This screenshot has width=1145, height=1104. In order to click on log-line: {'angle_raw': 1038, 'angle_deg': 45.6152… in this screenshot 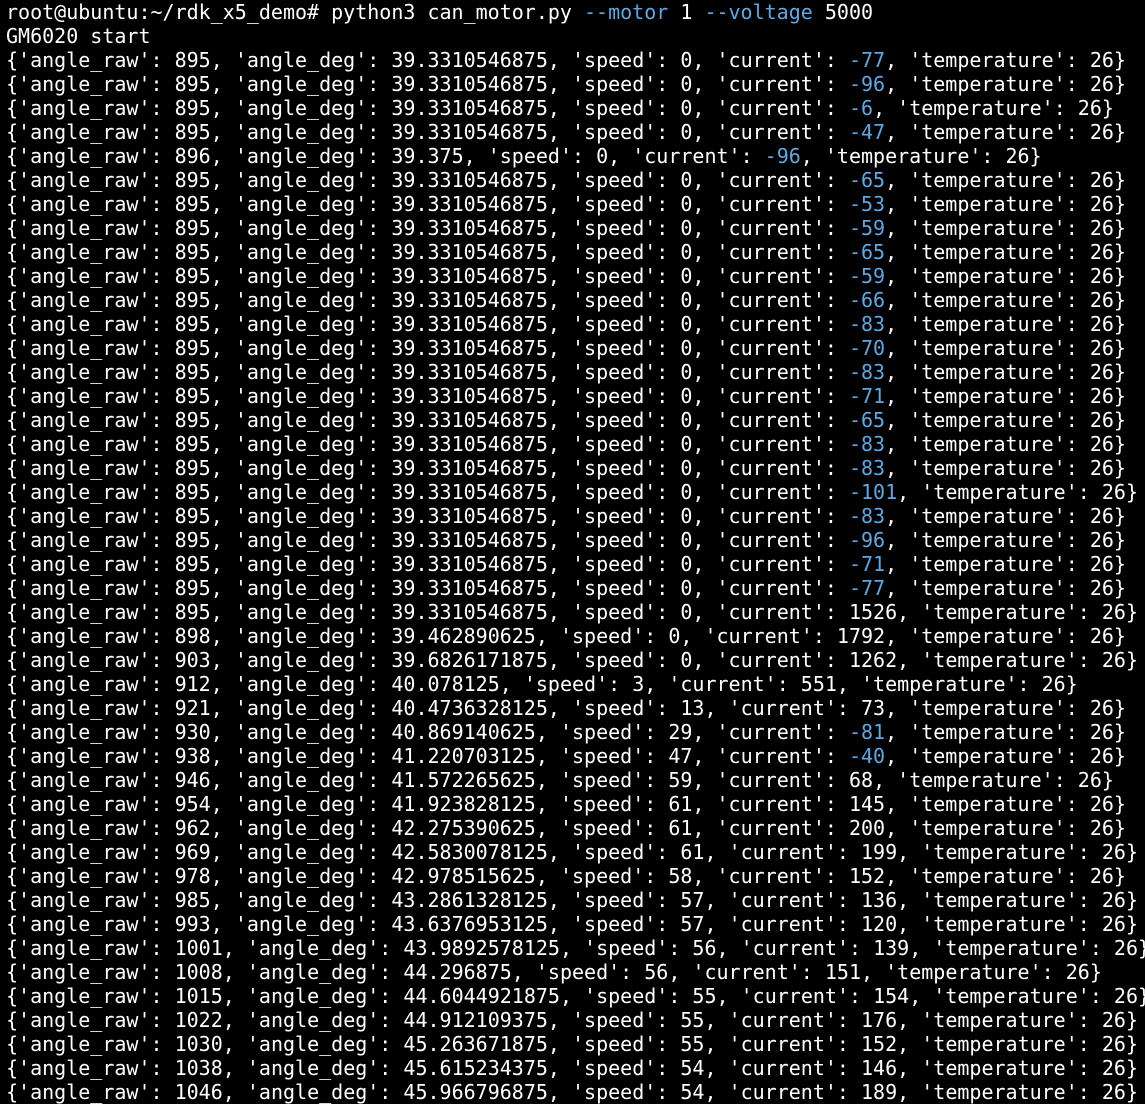, I will do `click(572, 1068)`.